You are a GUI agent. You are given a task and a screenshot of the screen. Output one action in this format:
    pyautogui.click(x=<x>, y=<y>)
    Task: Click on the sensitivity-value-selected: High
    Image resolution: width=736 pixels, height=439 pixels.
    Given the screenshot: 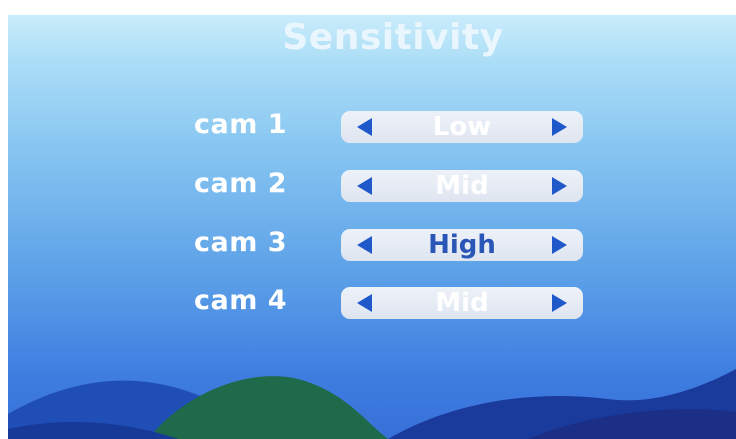 What is the action you would take?
    pyautogui.click(x=462, y=245)
    